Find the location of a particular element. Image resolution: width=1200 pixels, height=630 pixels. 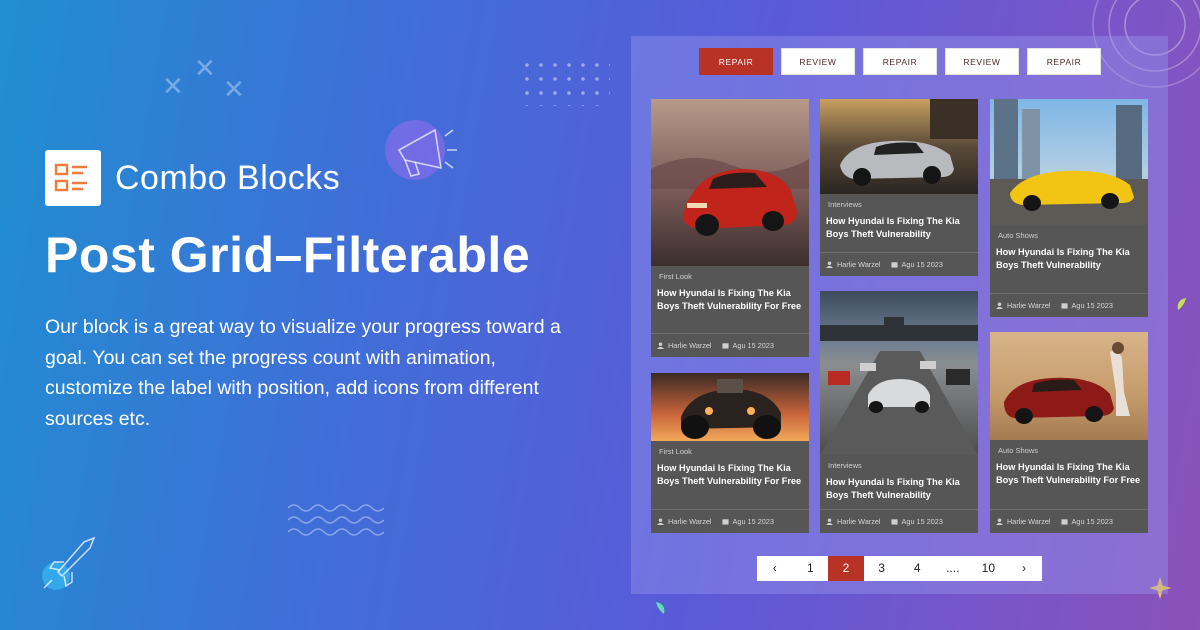

pagination: ‹ 1 2 3 4 .... 10 › is located at coordinates (899, 568).